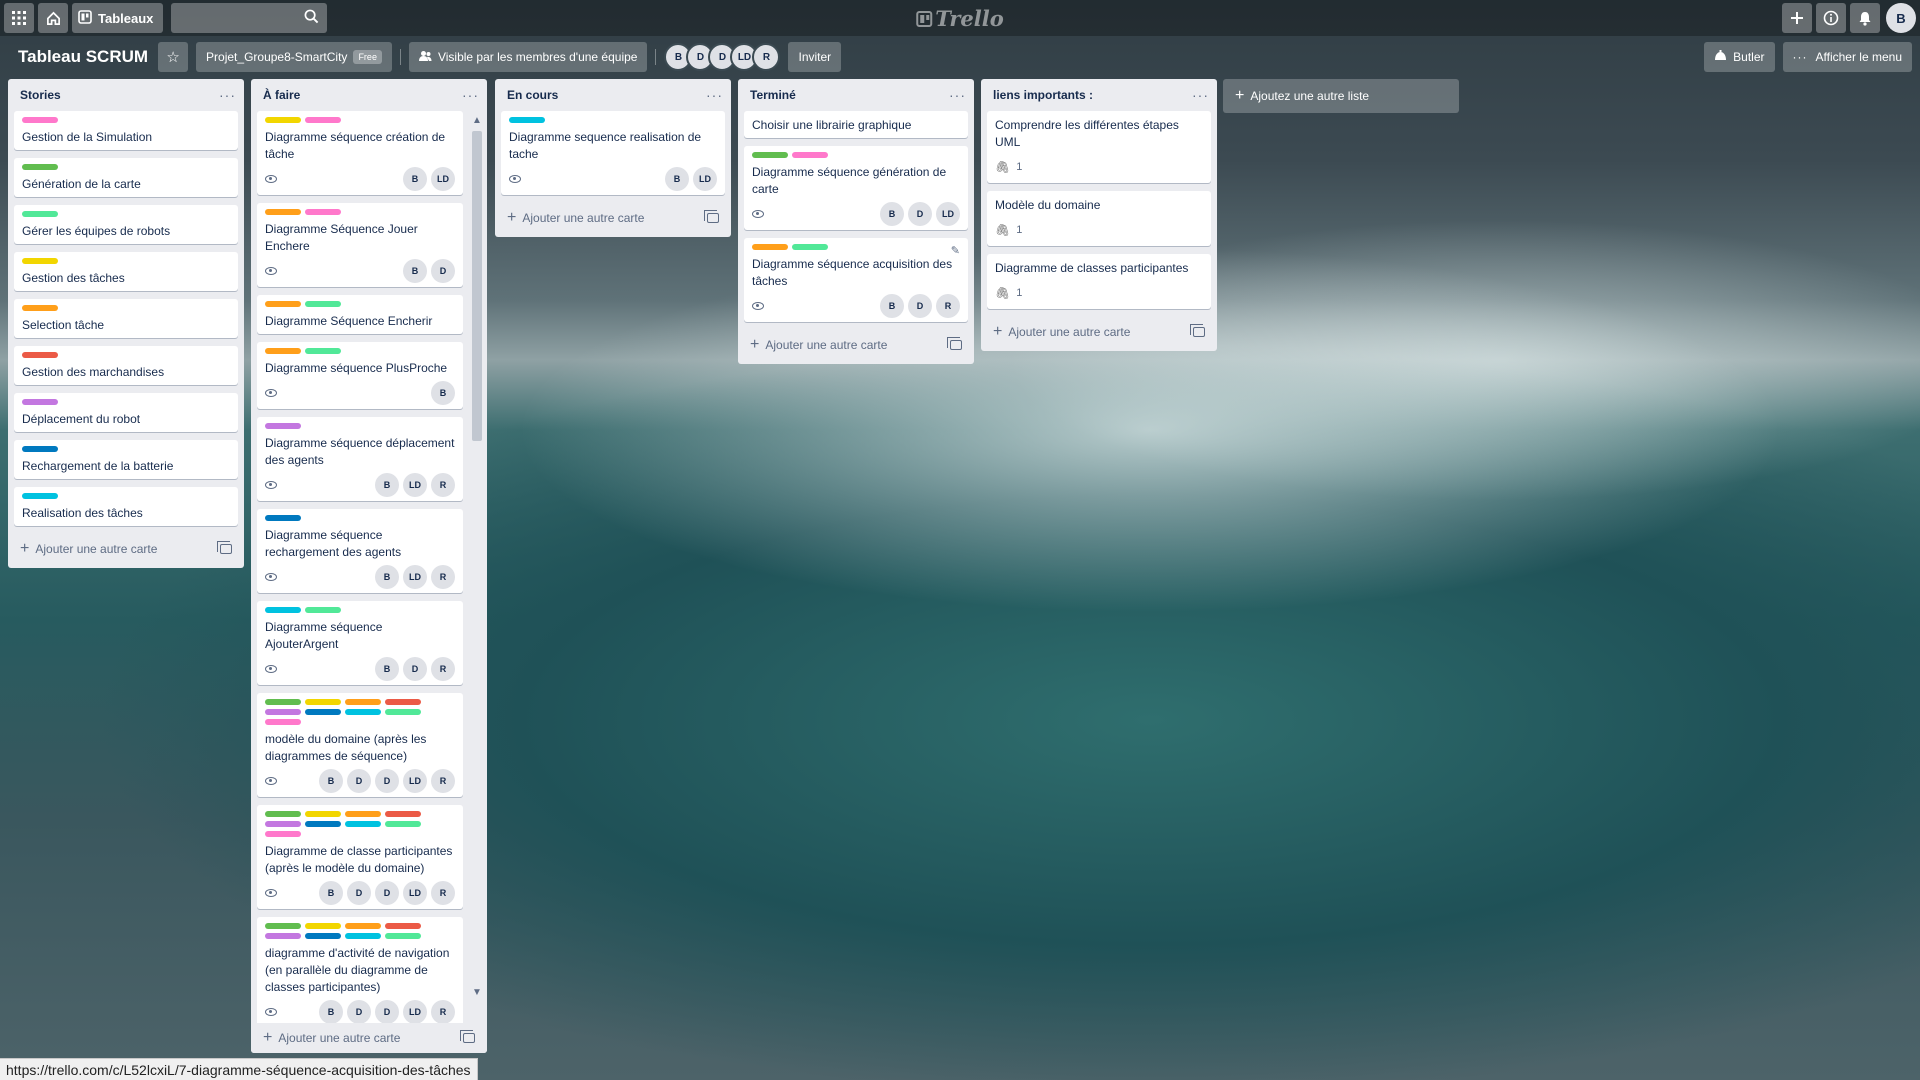  What do you see at coordinates (1099, 218) in the screenshot?
I see `card: Modèle du domaine 🖇 1` at bounding box center [1099, 218].